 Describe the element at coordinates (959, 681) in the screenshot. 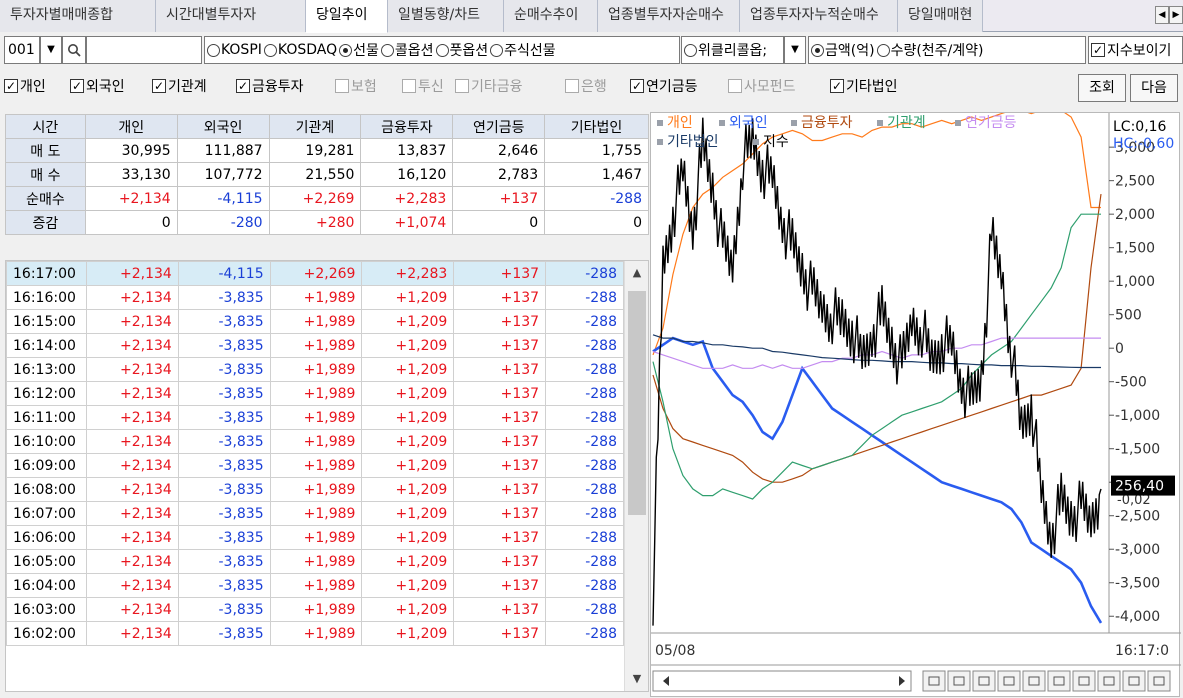

I see `stop-icon` at that location.